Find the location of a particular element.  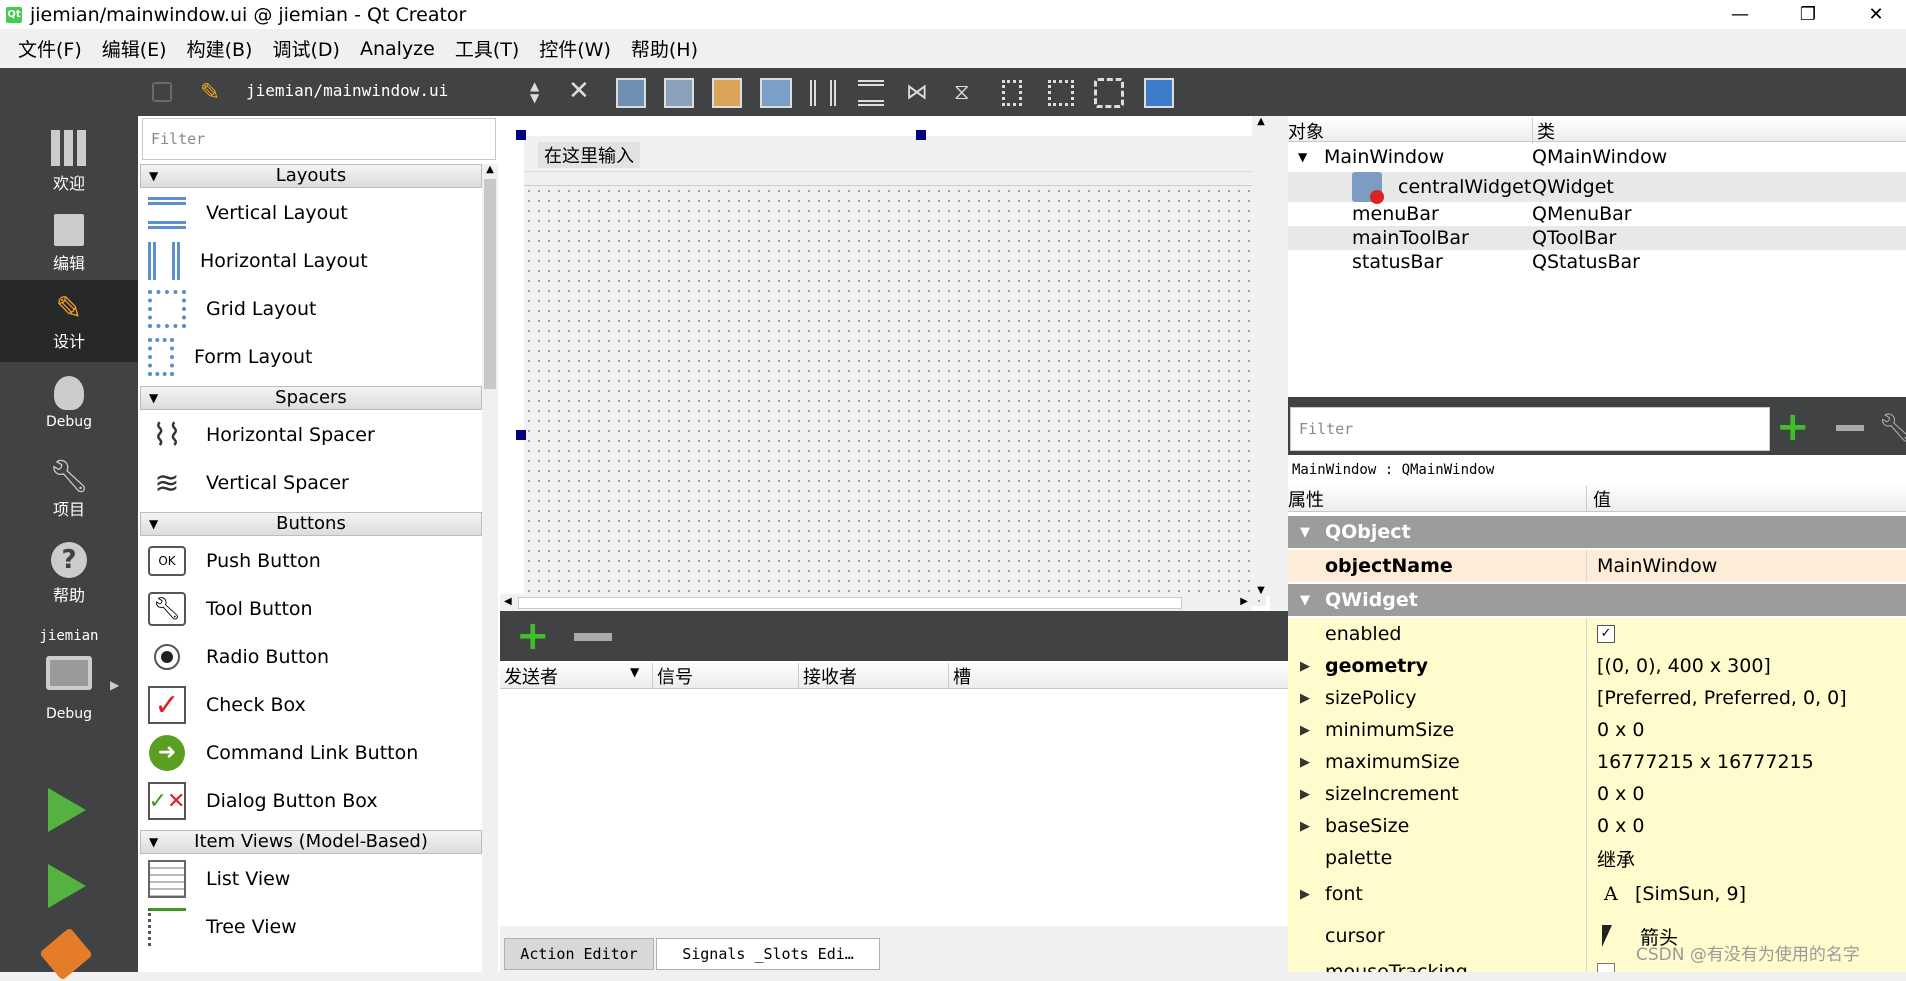

widget-tree-view: Tree View is located at coordinates (222, 927).